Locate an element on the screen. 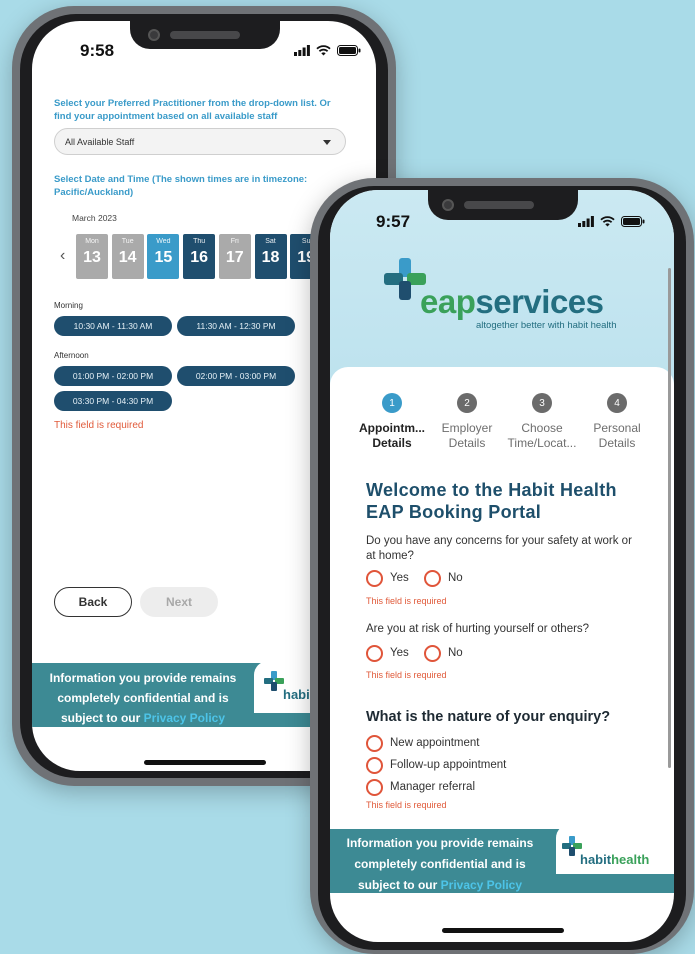  step-label-line-1: Choose is located at coordinates (542, 428).